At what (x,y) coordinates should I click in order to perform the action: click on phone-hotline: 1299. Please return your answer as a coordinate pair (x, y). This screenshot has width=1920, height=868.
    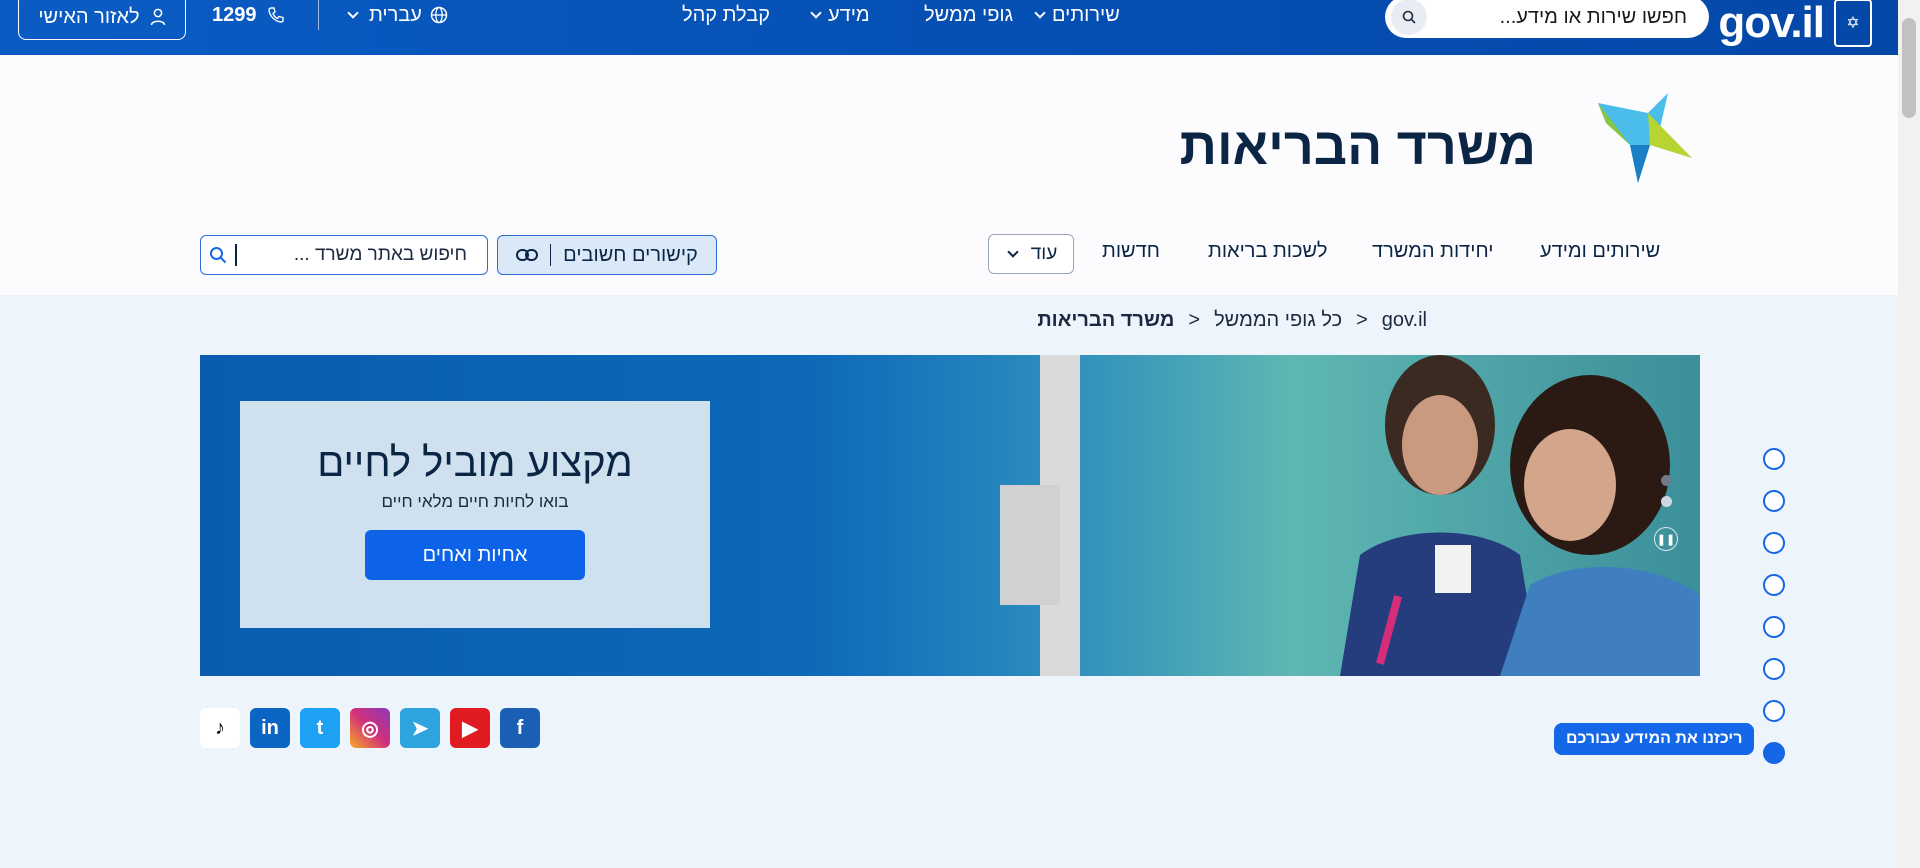
    Looking at the image, I should click on (248, 15).